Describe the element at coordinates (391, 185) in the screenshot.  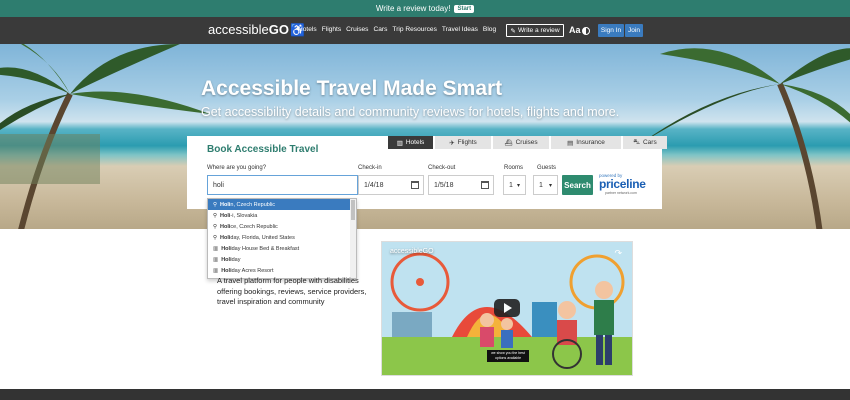
I see `checkin-input: 1/4/18` at that location.